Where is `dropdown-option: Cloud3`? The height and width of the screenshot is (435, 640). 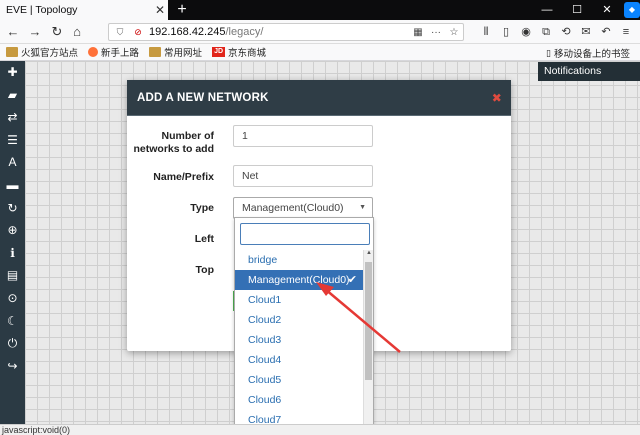 dropdown-option: Cloud3 is located at coordinates (300, 340).